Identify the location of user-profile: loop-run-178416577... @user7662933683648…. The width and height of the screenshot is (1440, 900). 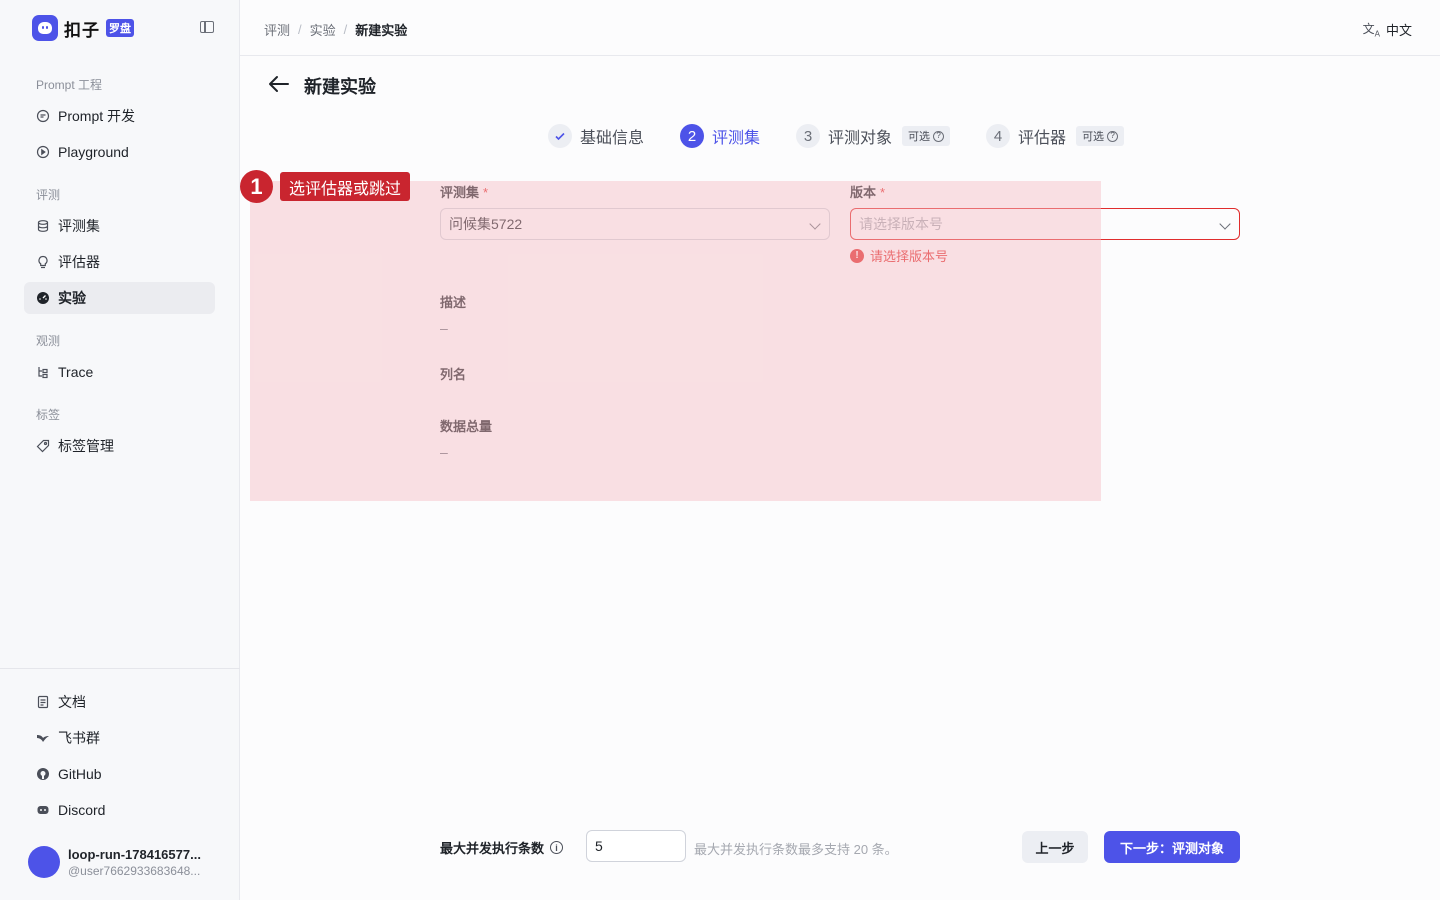
(120, 862).